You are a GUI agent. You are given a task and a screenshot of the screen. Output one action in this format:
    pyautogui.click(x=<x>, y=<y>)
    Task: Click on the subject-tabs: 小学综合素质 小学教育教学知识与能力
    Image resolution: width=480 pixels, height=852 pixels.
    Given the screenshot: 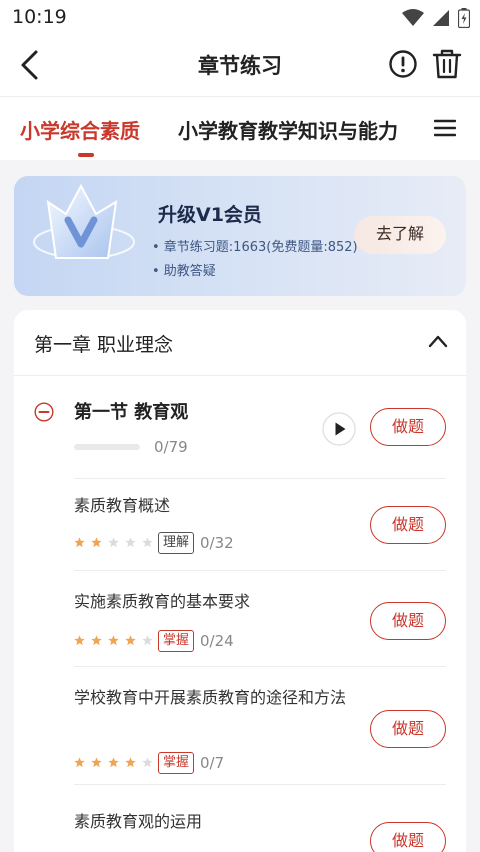 What is the action you would take?
    pyautogui.click(x=240, y=128)
    